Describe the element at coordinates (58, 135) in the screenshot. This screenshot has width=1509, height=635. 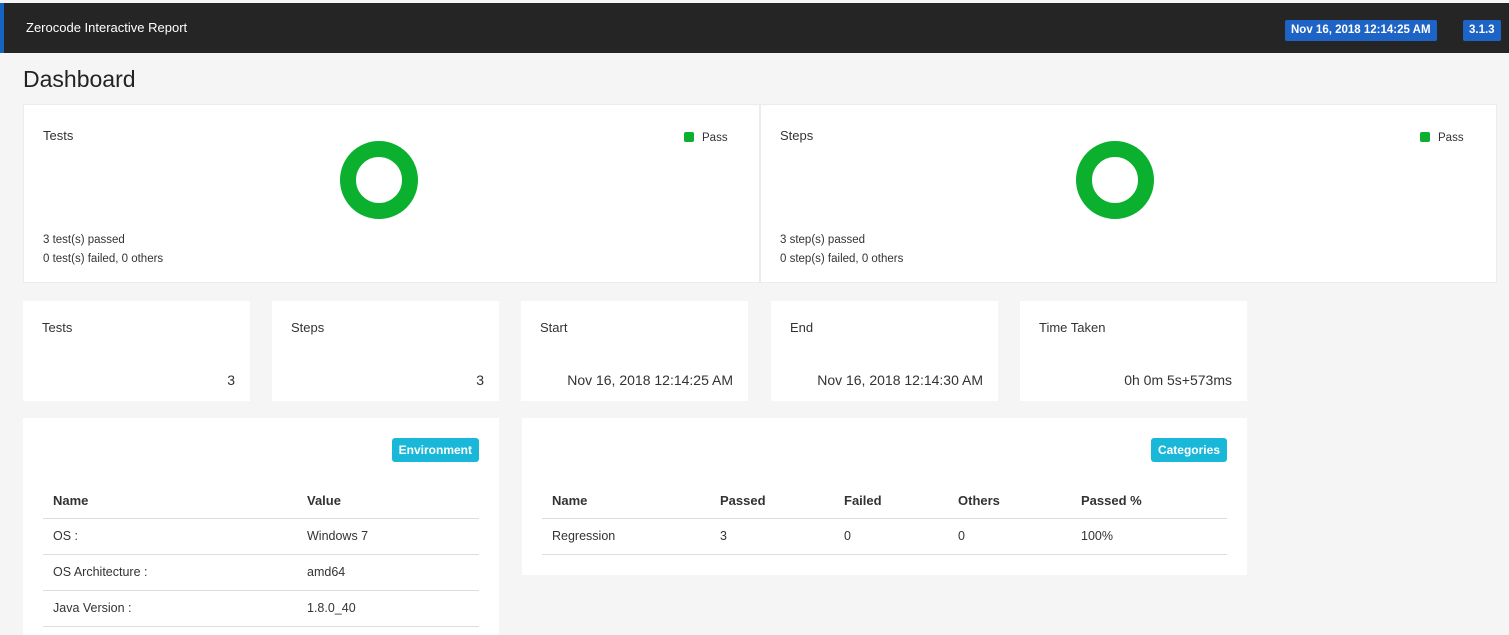
I see `tests-summary-label: Tests` at that location.